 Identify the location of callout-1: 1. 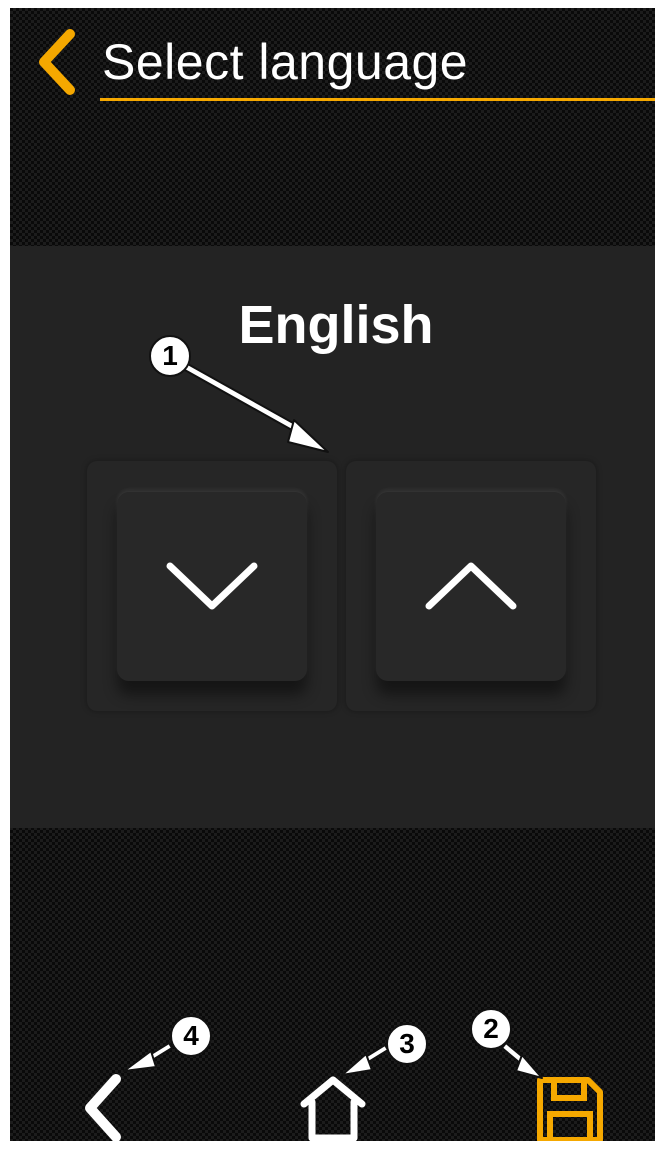
(170, 356).